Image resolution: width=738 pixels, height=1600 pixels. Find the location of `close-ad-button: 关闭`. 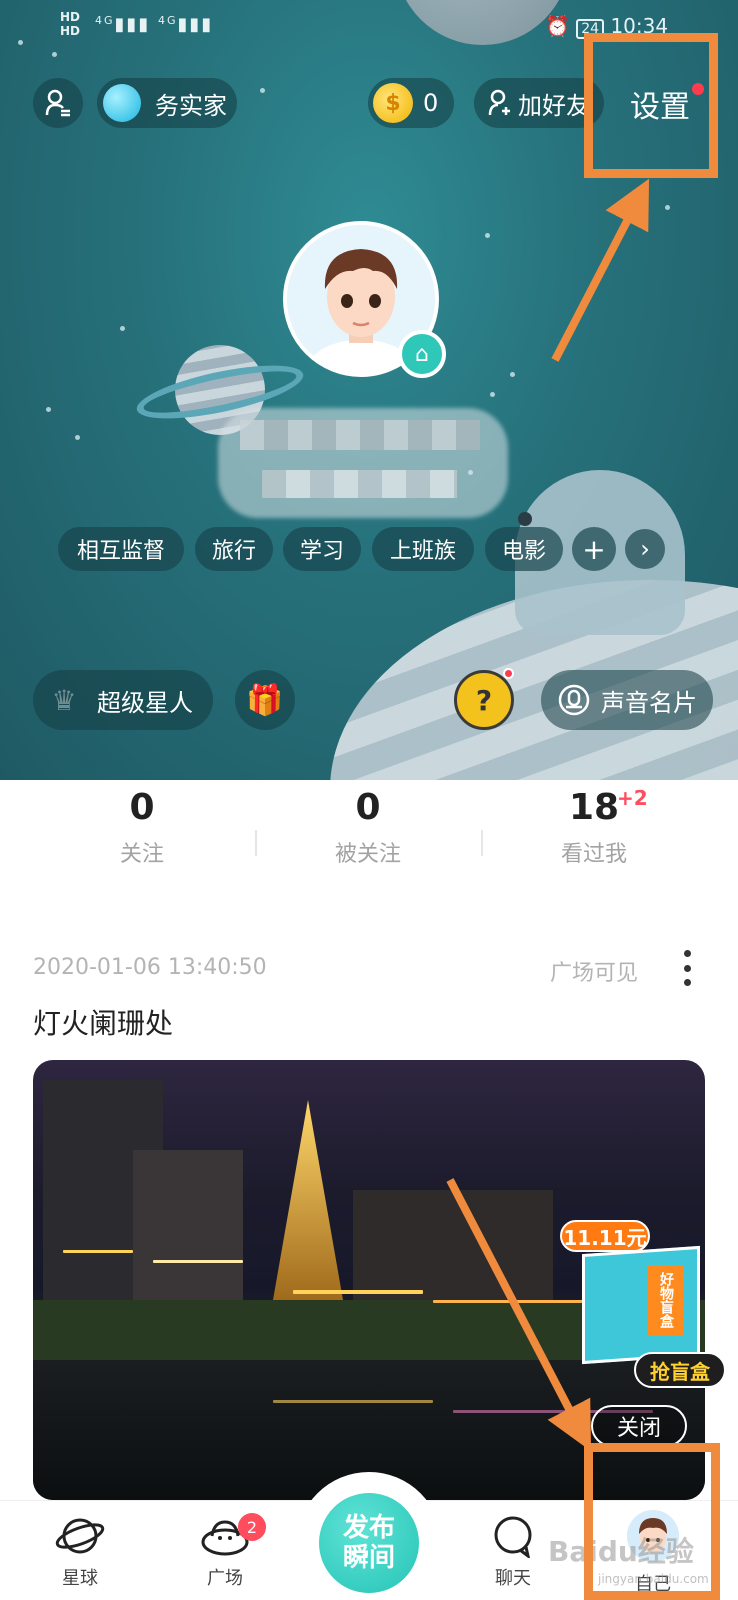

close-ad-button: 关闭 is located at coordinates (639, 1426).